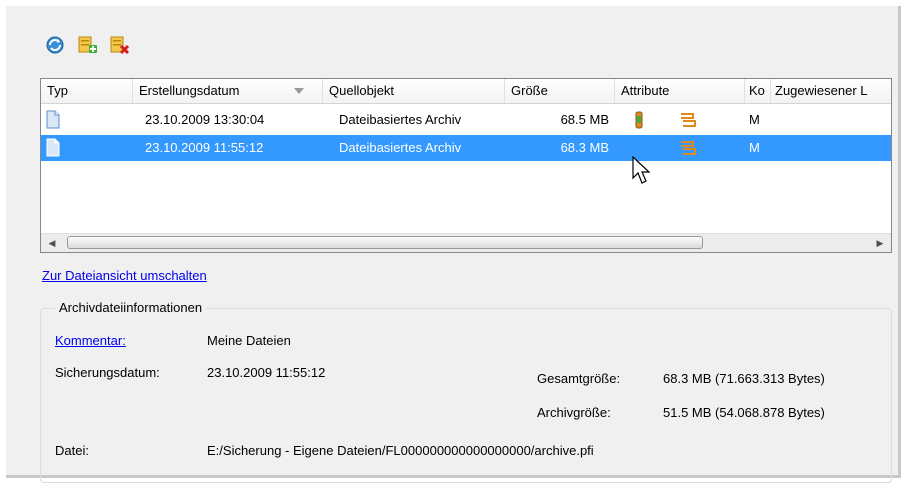 Image resolution: width=911 pixels, height=486 pixels. Describe the element at coordinates (680, 91) in the screenshot. I see `column-header-attributes: Attribute` at that location.